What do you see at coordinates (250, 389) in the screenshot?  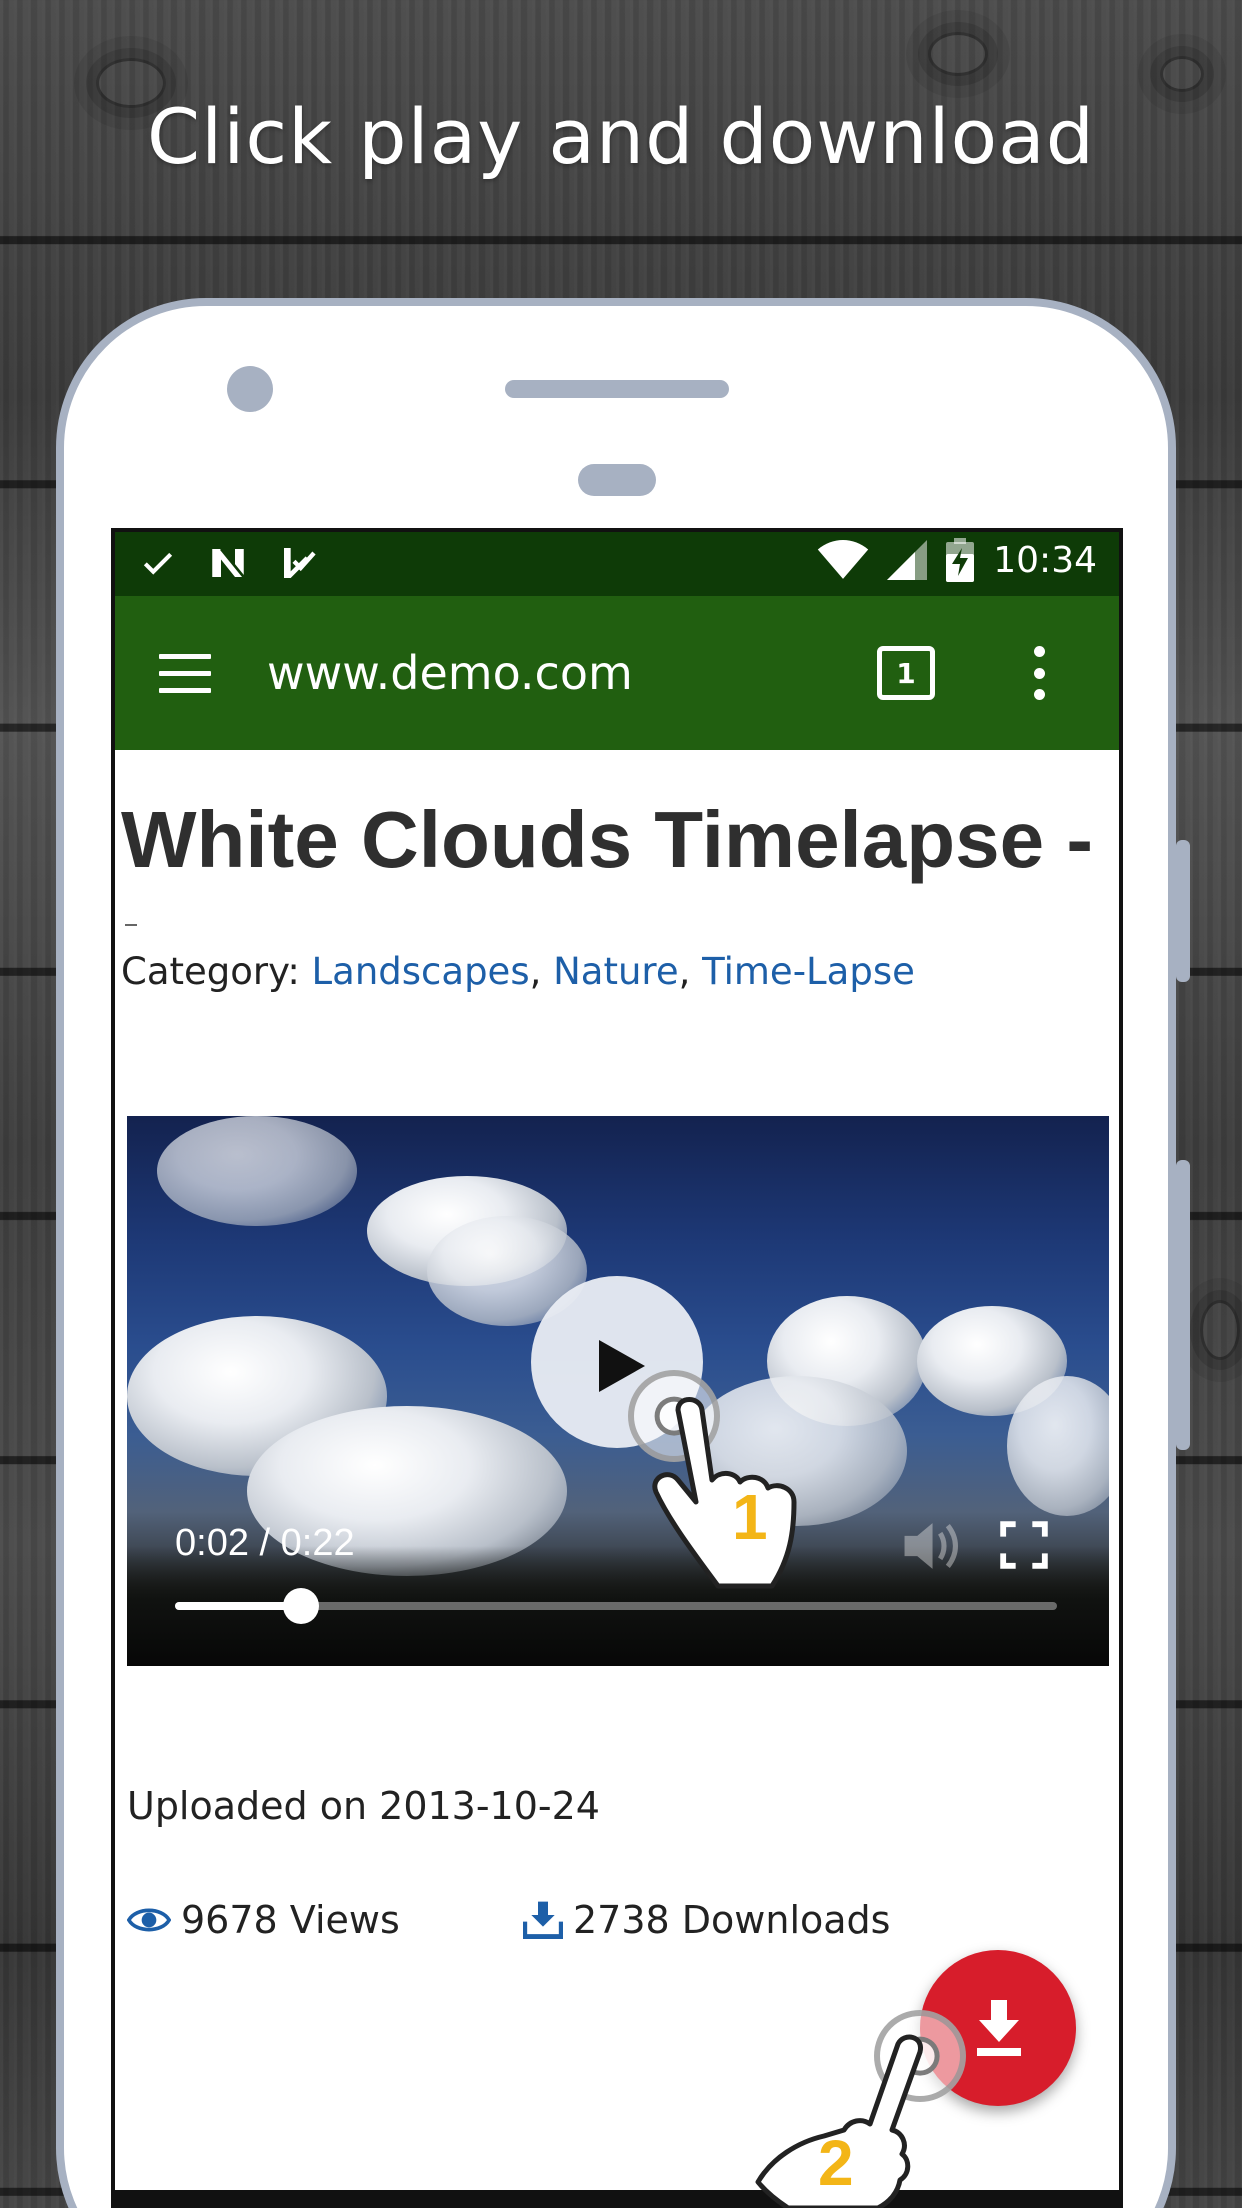 I see `front-camera` at bounding box center [250, 389].